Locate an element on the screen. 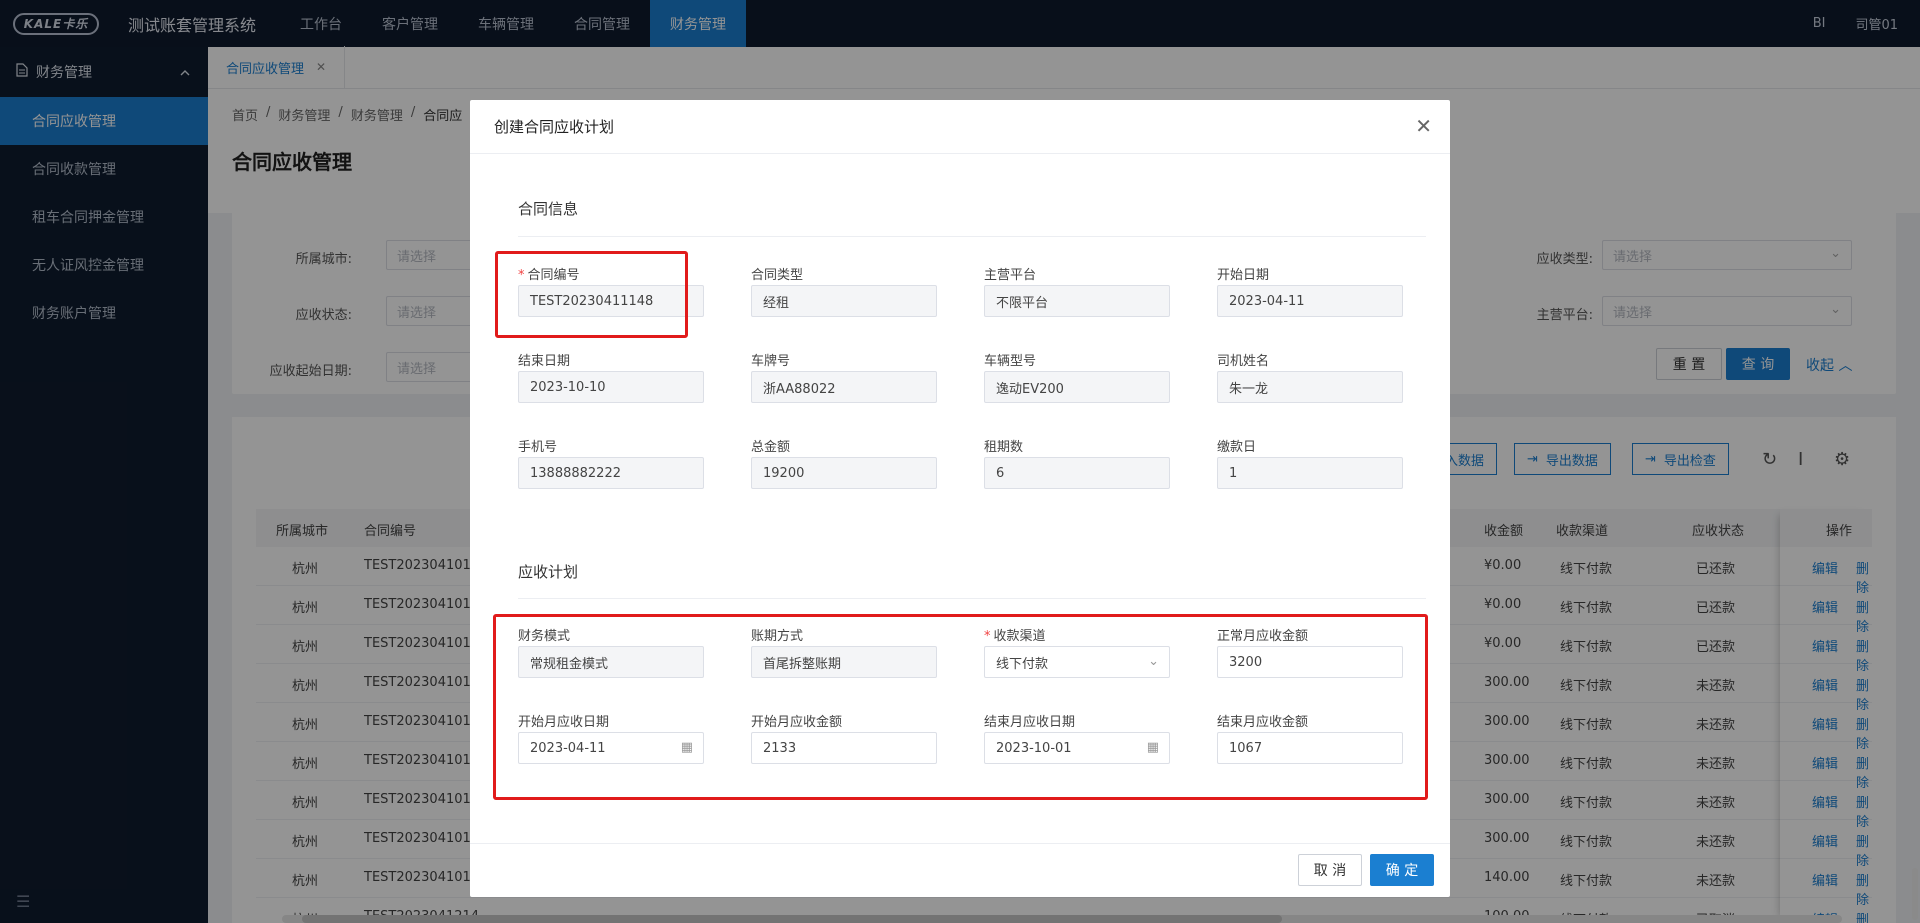 This screenshot has height=923, width=1920. contract-field-label: 合同类型 is located at coordinates (777, 273).